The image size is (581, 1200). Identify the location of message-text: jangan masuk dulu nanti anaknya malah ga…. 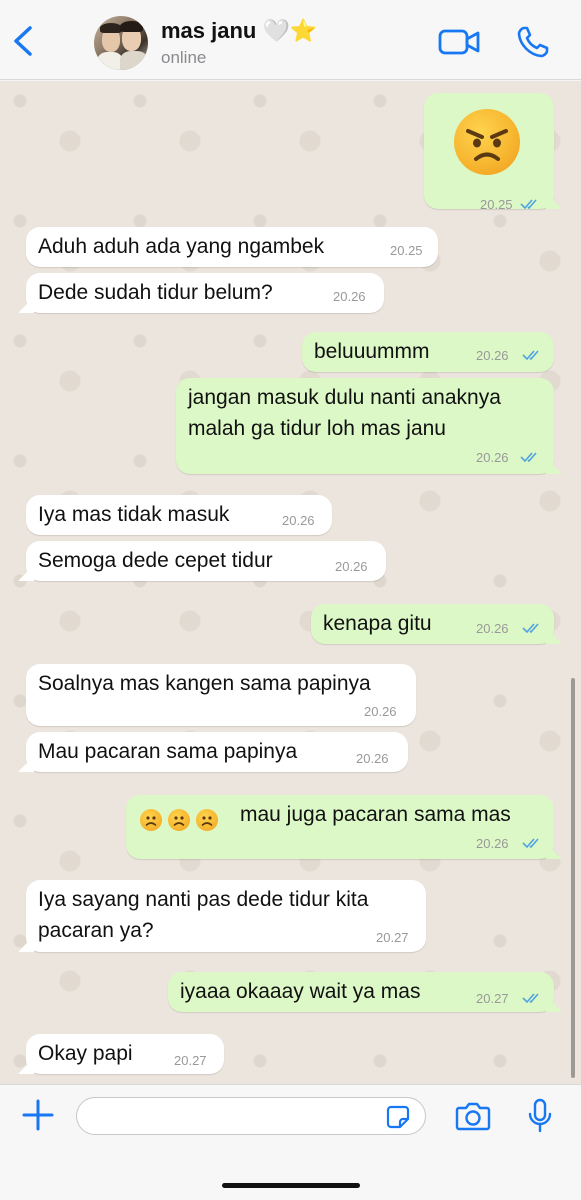
(344, 413).